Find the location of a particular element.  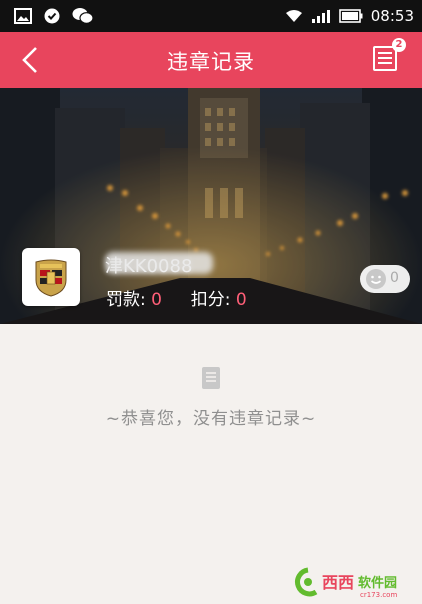

svg-text: 西西 is located at coordinates (338, 582).